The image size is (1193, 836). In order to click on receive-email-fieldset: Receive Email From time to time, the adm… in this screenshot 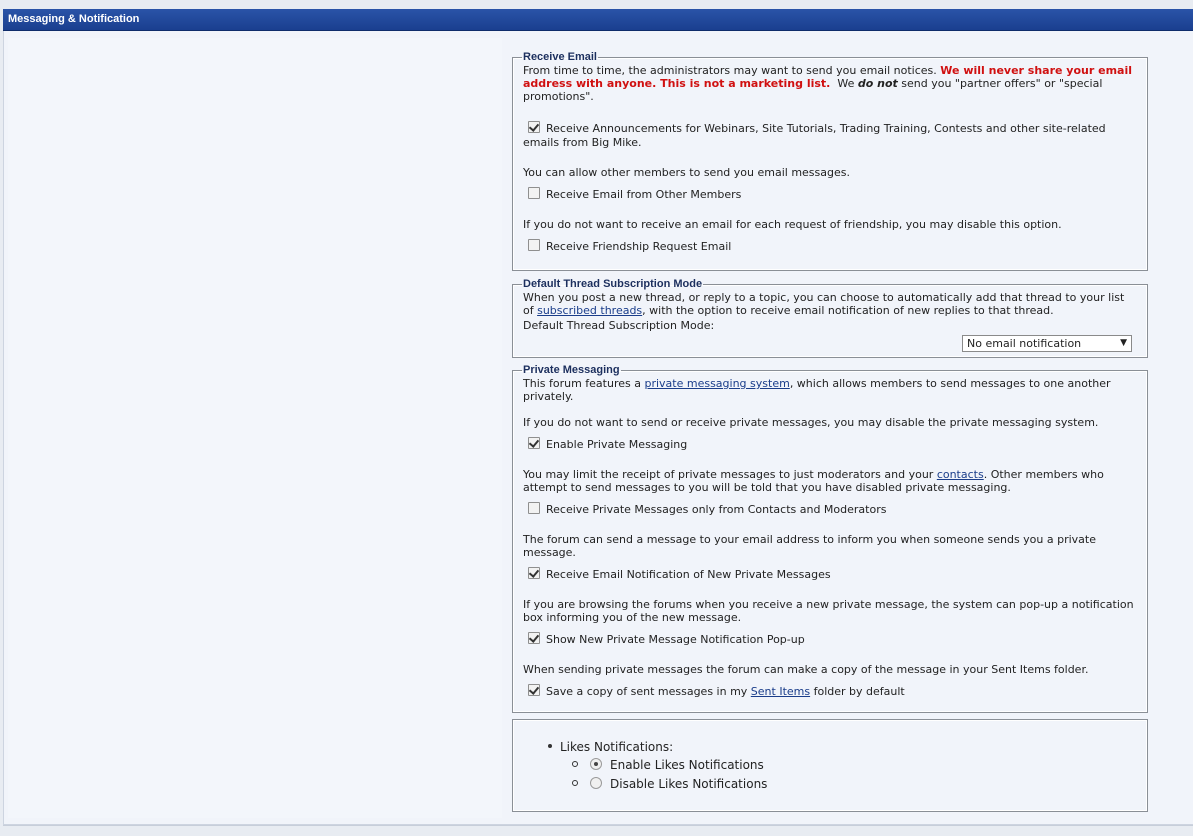, I will do `click(830, 161)`.